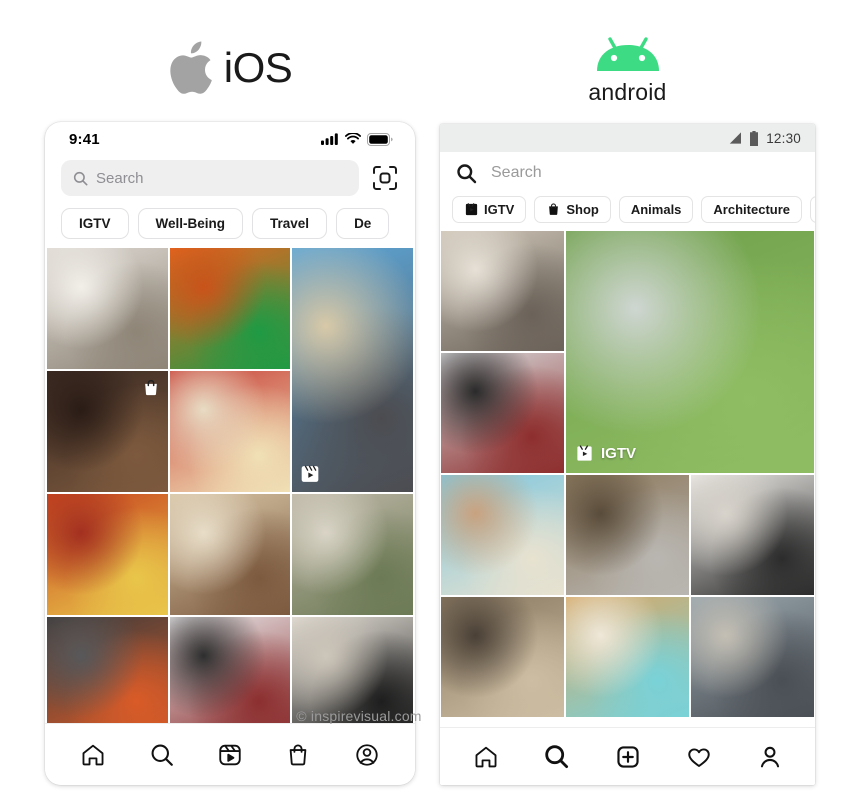 The image size is (850, 800). Describe the element at coordinates (191, 68) in the screenshot. I see `apple-logo-icon` at that location.